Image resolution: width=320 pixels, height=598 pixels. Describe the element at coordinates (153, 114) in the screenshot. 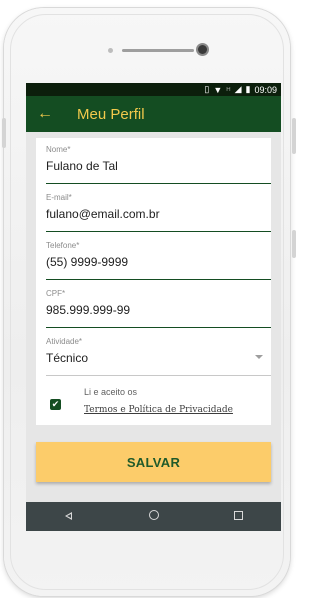

I see `app-bar: ← Meu Perfil` at that location.